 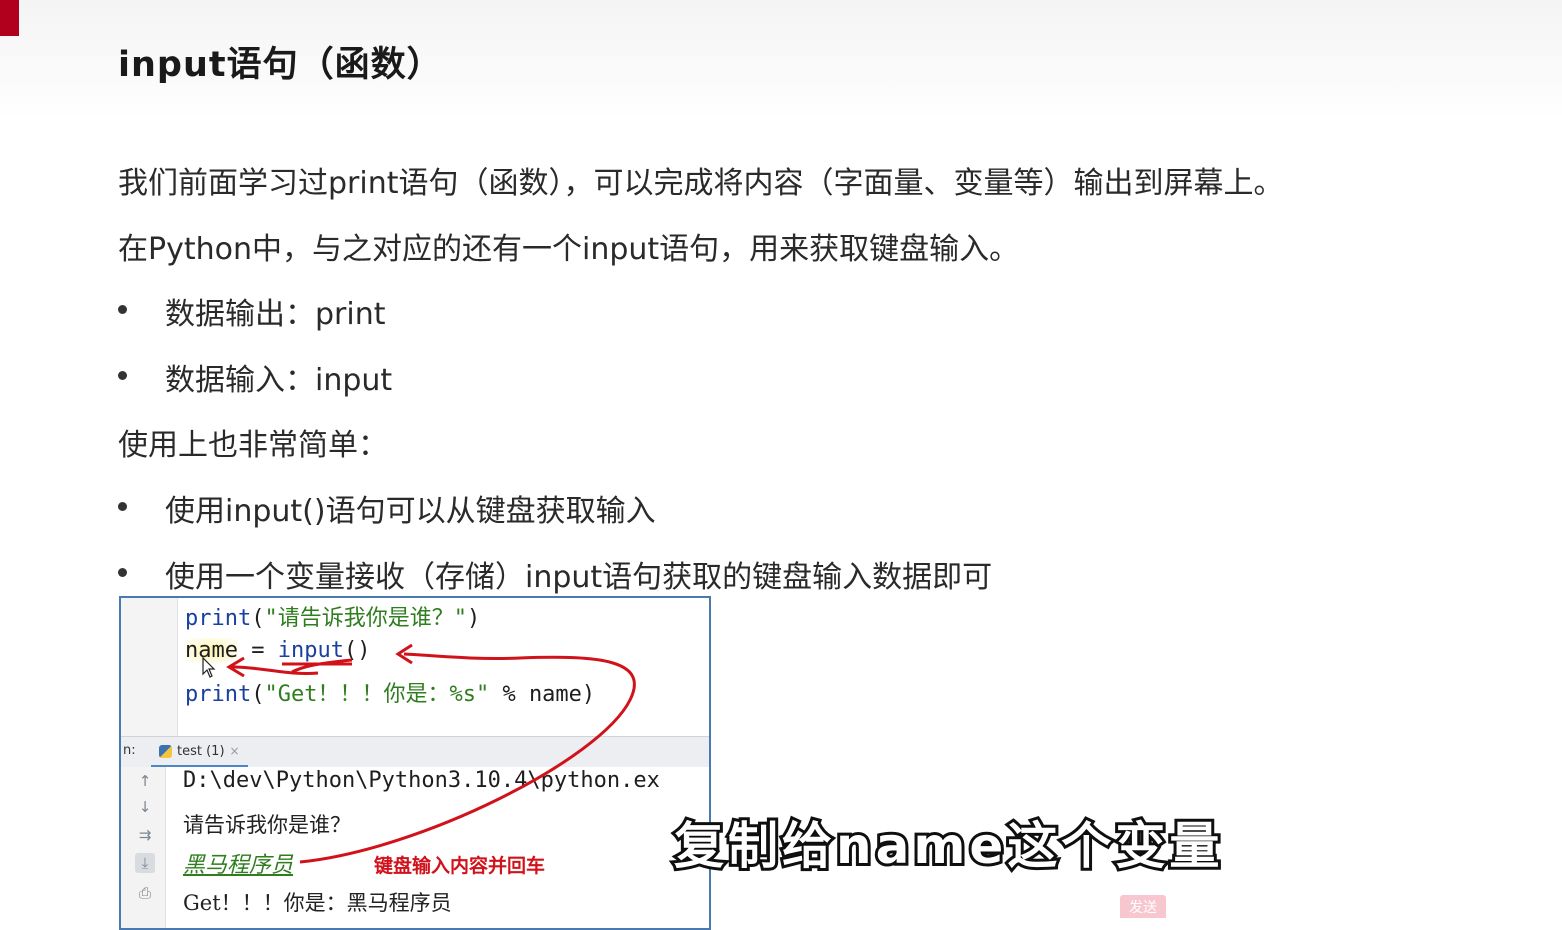 What do you see at coordinates (947, 846) in the screenshot?
I see `video-subtitle: 复制给name这个变量` at bounding box center [947, 846].